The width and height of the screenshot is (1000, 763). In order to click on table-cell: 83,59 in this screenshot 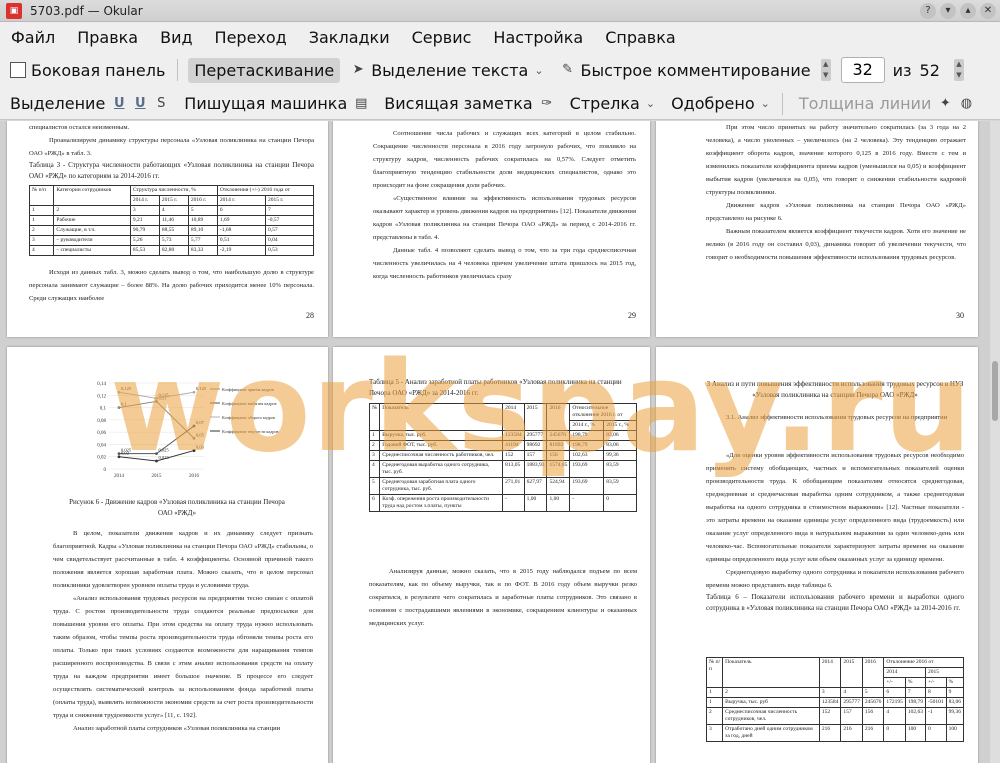, I will do `click(620, 486)`.